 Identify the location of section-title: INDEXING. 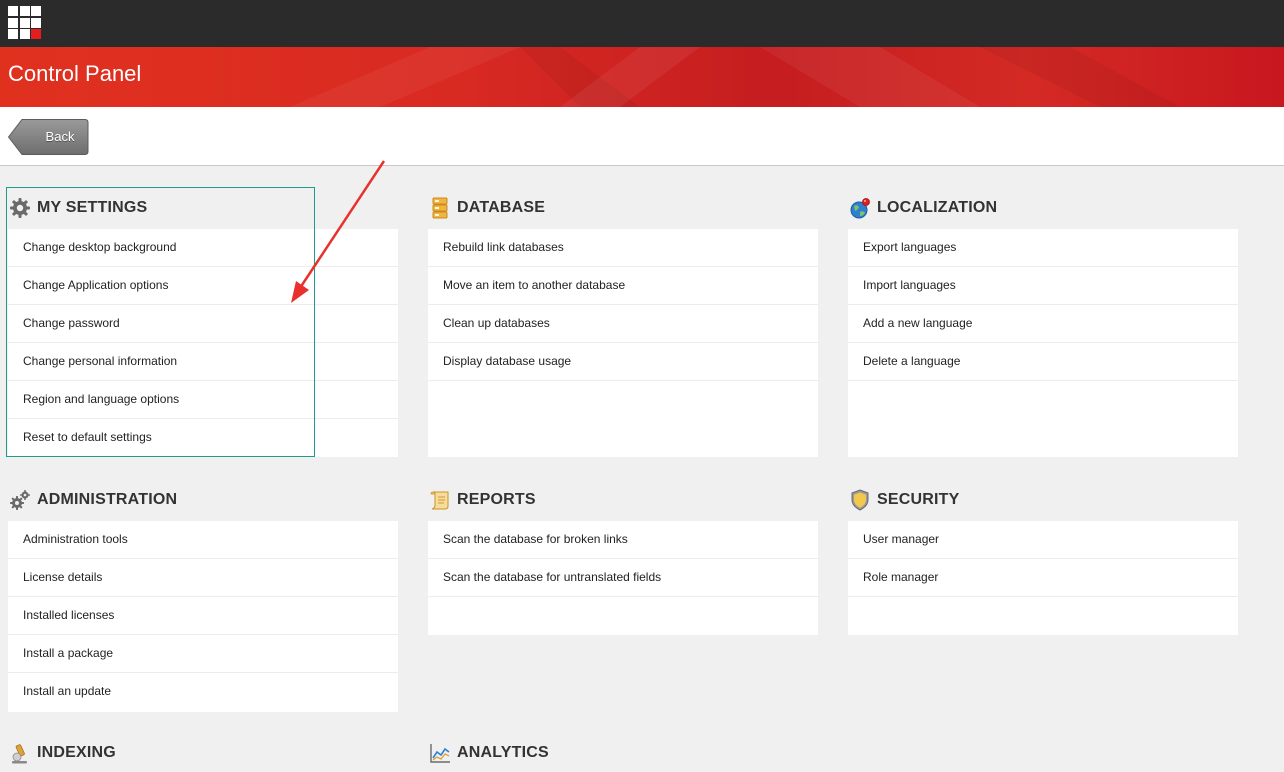
(76, 752).